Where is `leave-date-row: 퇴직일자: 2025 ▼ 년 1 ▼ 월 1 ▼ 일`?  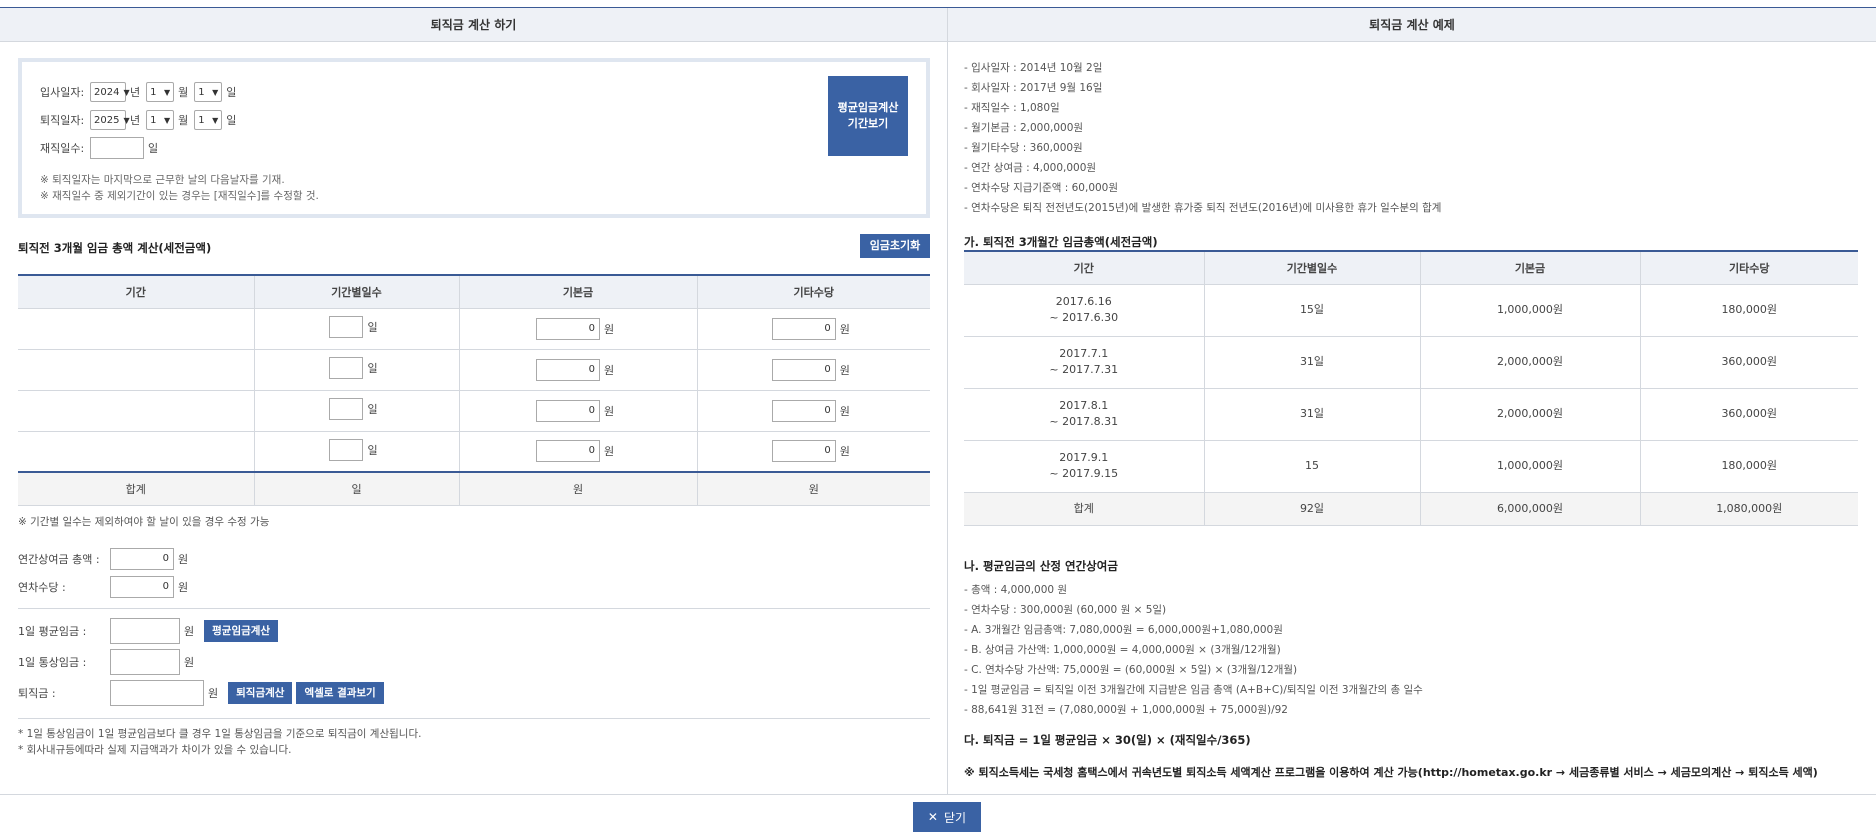
leave-date-row: 퇴직일자: 2025 ▼ 년 1 ▼ 월 1 ▼ 일 is located at coordinates (474, 120).